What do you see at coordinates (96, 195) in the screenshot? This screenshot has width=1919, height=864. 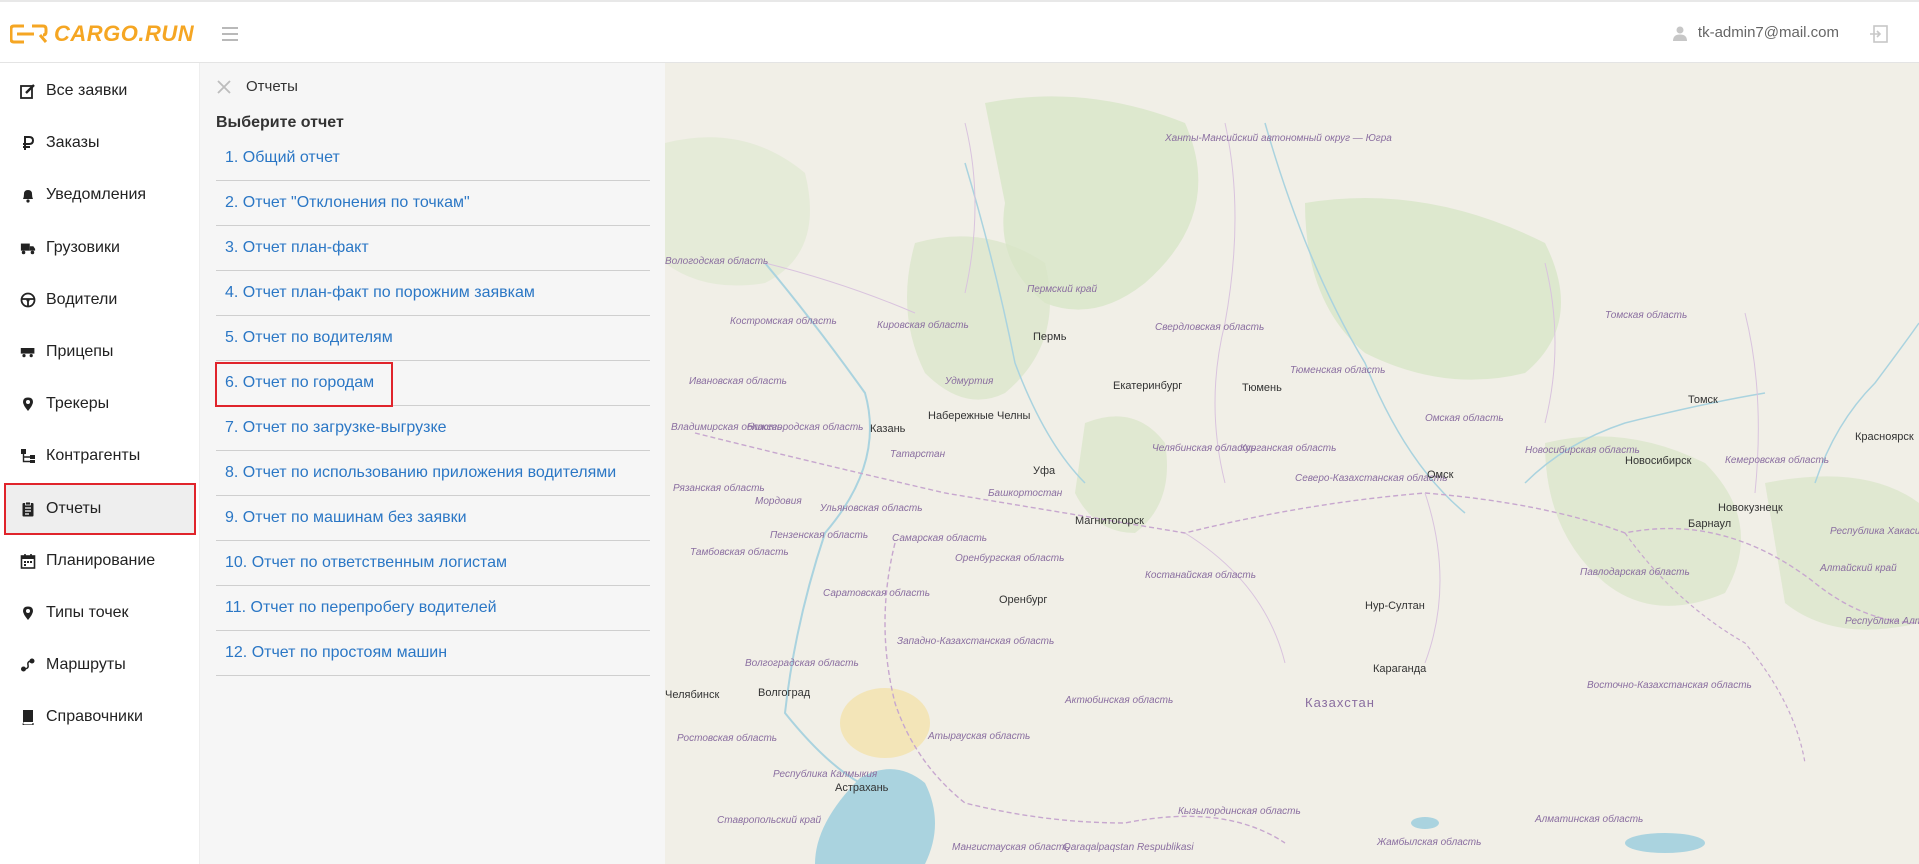 I see `sidebar-item-label: Уведомления` at bounding box center [96, 195].